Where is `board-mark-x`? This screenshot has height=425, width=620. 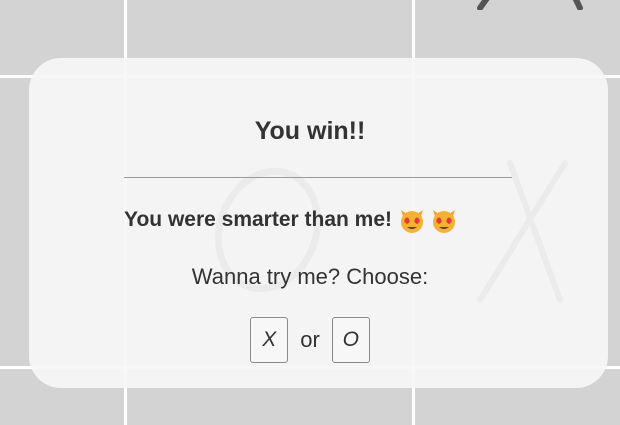
board-mark-x is located at coordinates (530, 5).